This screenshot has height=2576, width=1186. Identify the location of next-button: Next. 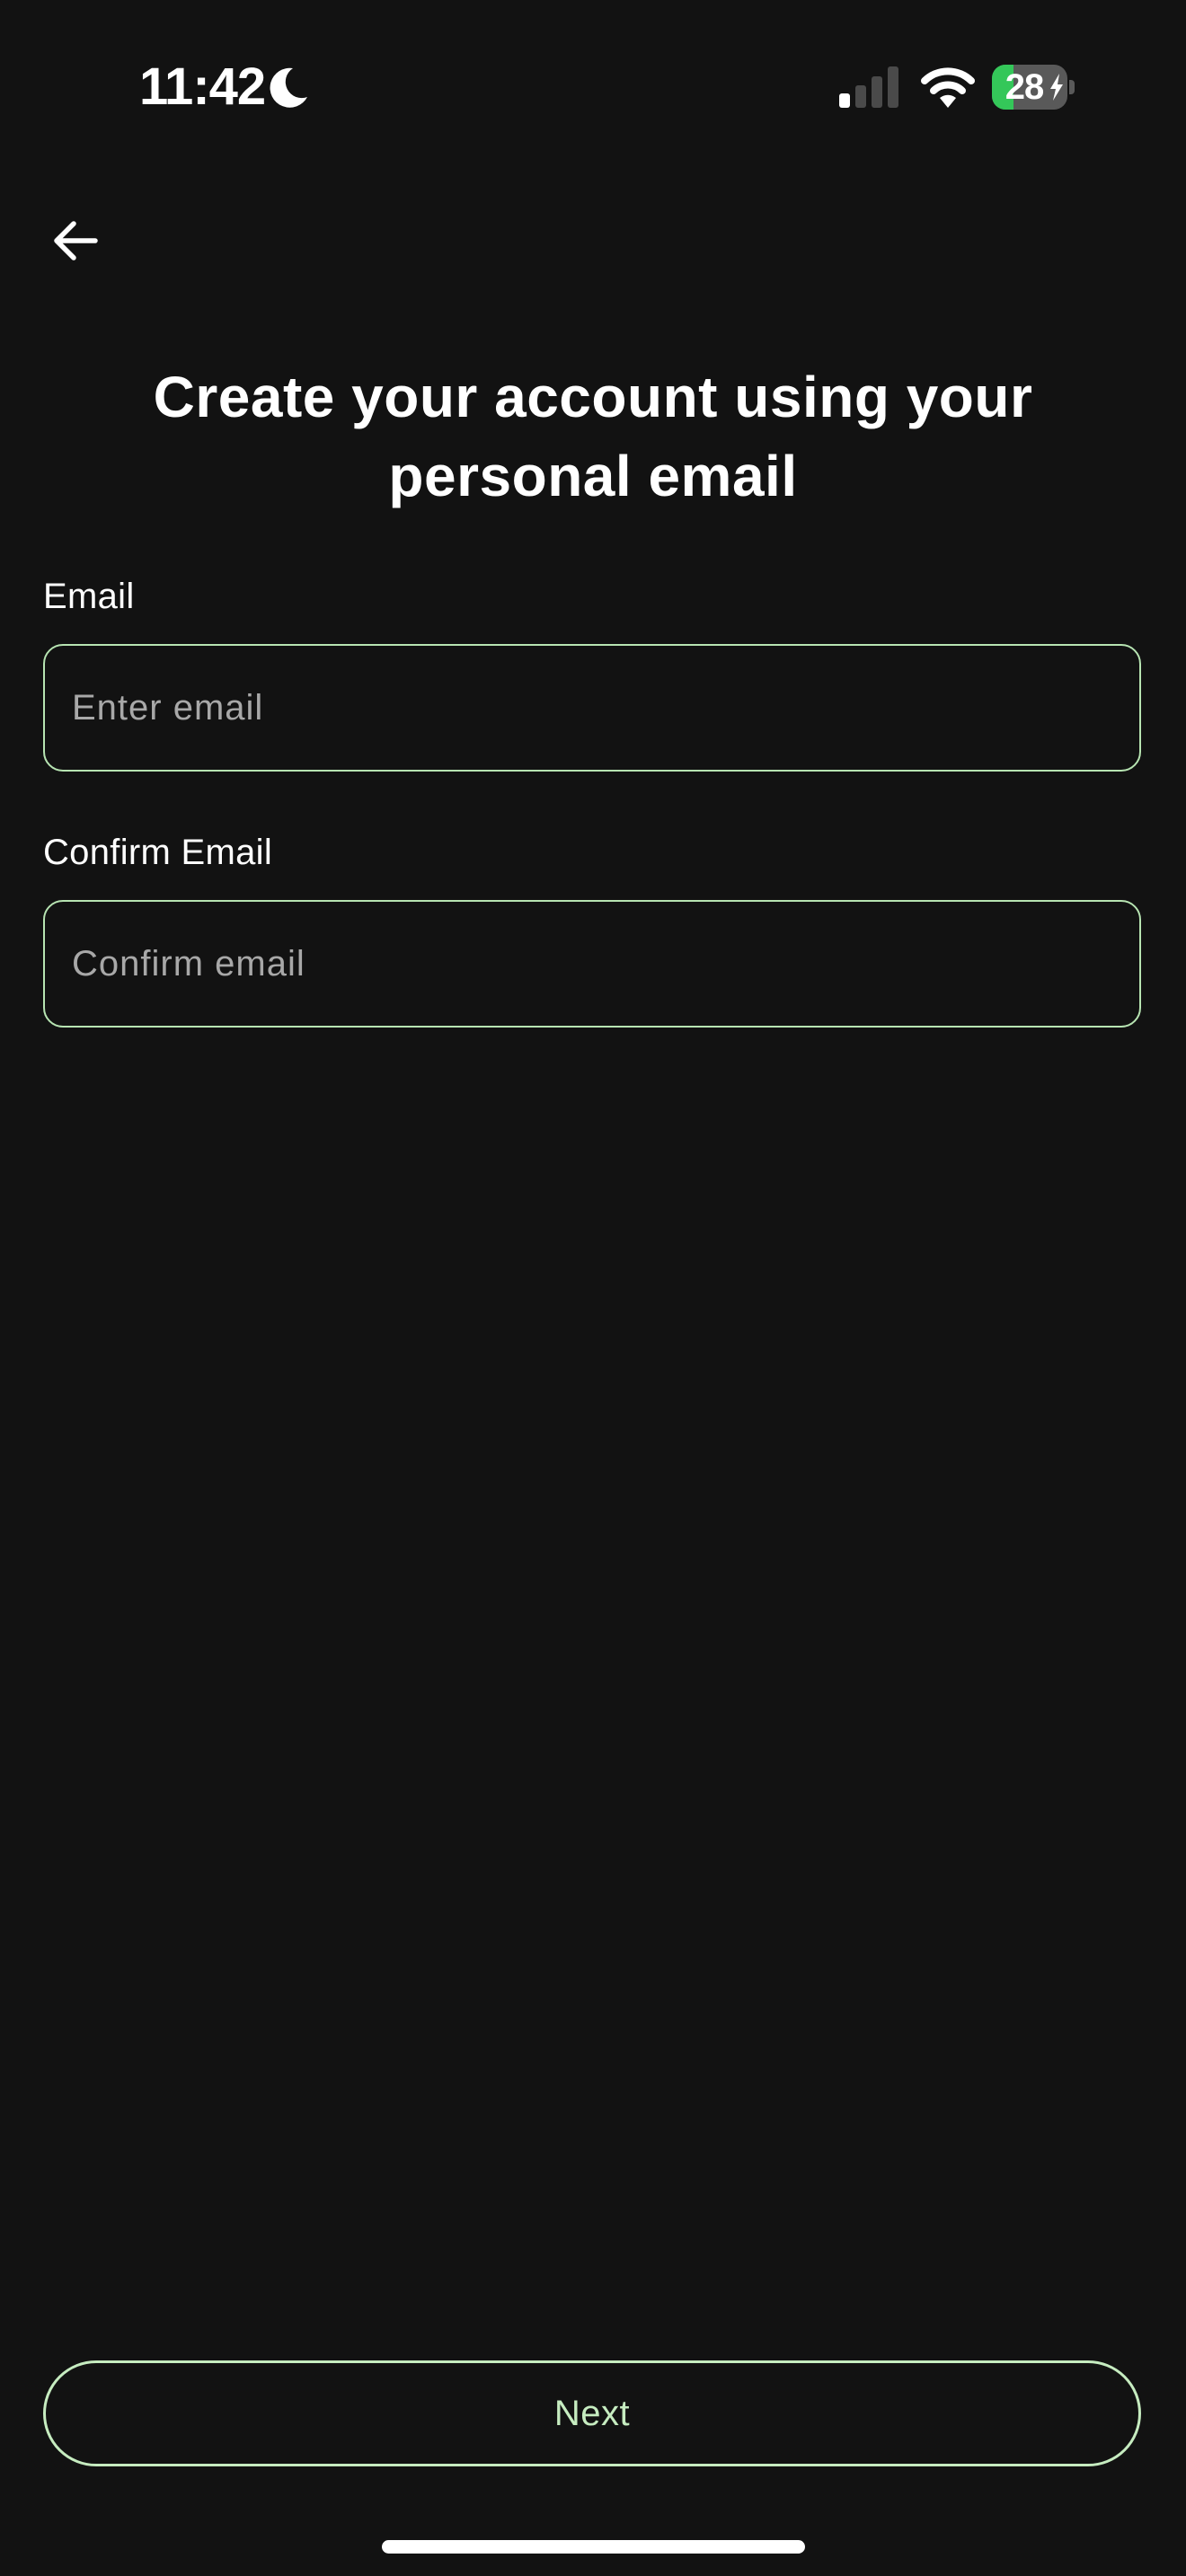
(592, 2413).